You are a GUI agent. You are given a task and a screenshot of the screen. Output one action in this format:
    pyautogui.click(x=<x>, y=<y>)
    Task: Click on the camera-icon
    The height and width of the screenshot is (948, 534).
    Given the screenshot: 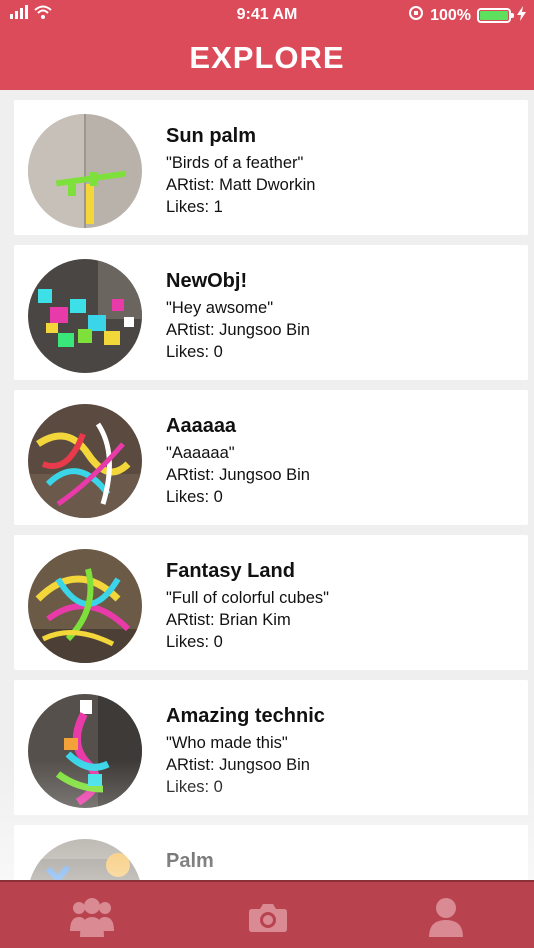 What is the action you would take?
    pyautogui.click(x=268, y=917)
    